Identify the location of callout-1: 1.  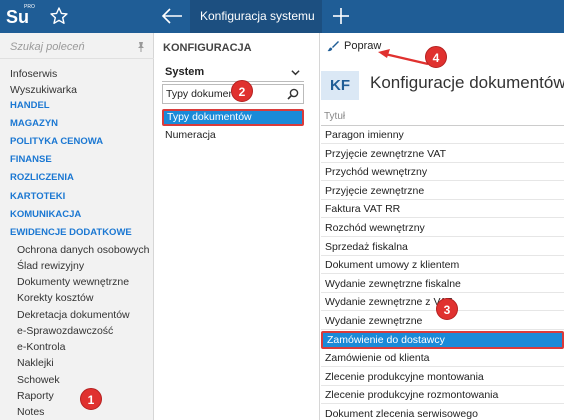
(91, 399).